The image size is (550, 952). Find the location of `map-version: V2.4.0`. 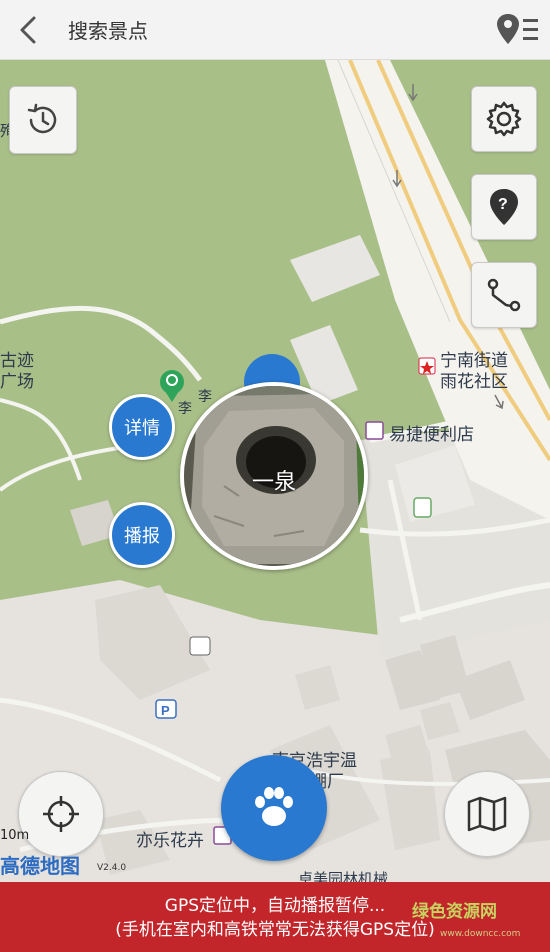

map-version: V2.4.0 is located at coordinates (112, 868).